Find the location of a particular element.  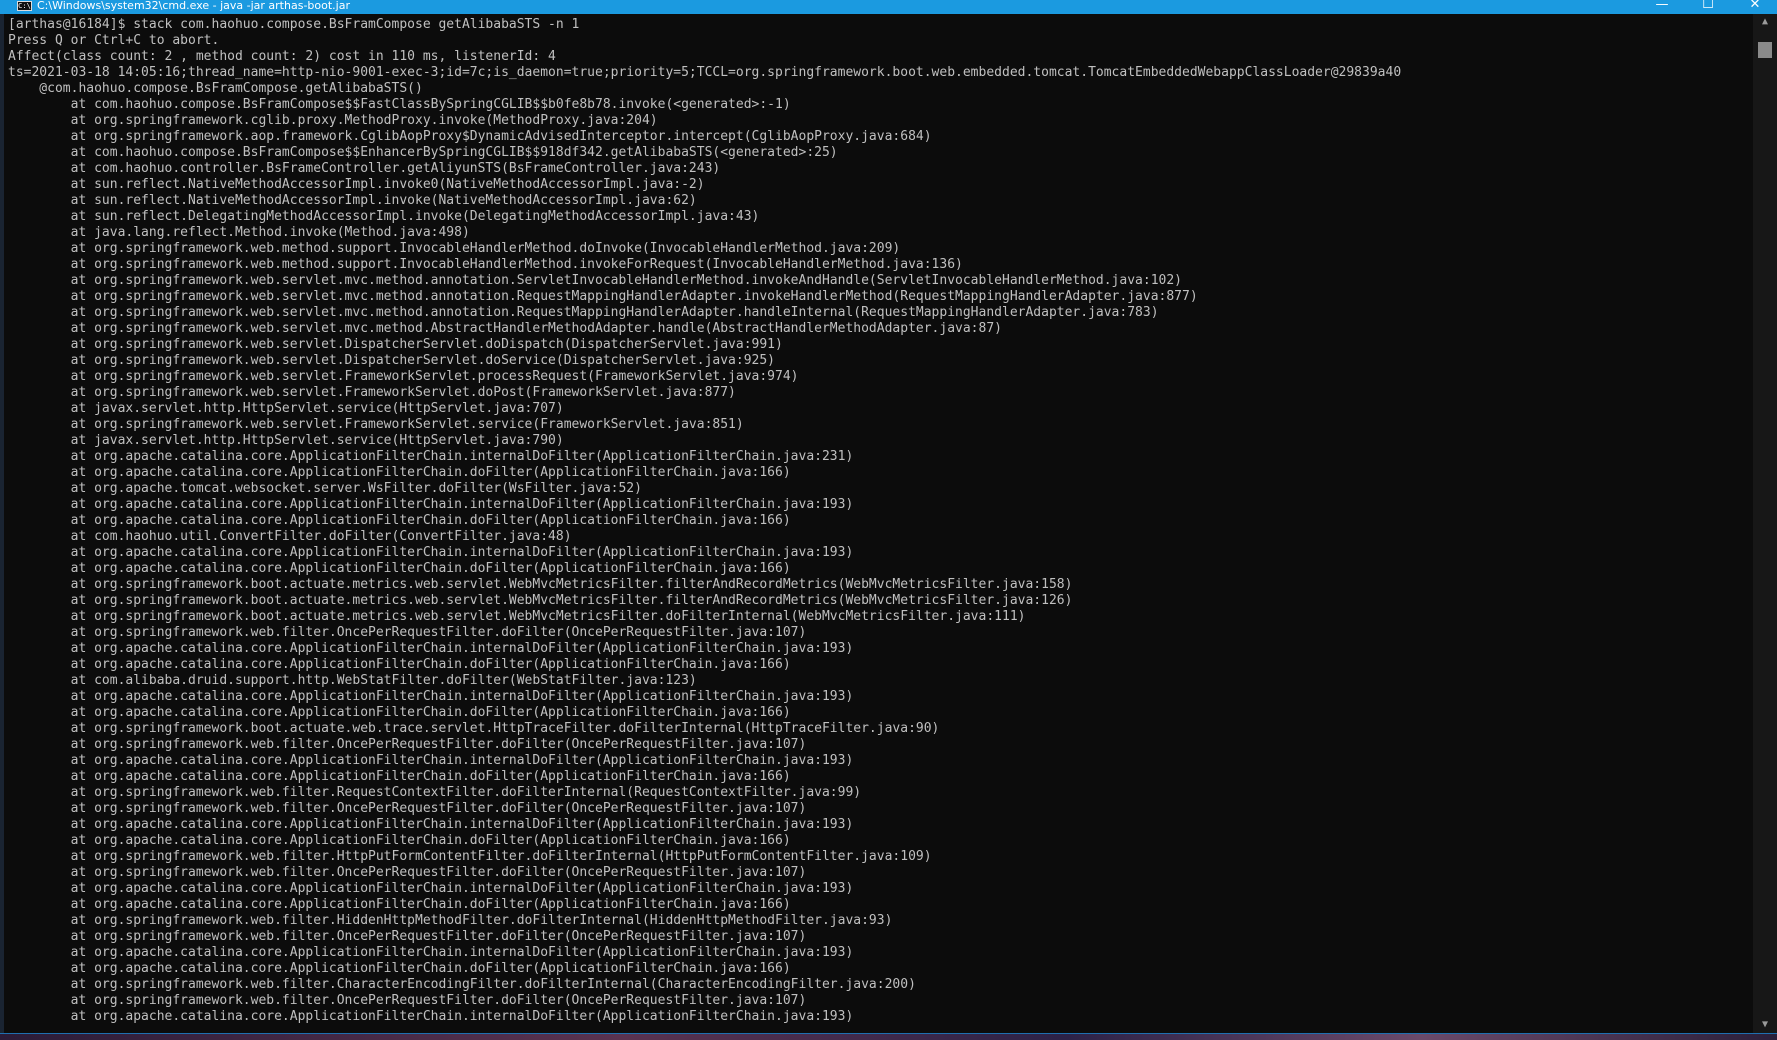

scrollbar-thumb is located at coordinates (1765, 50).